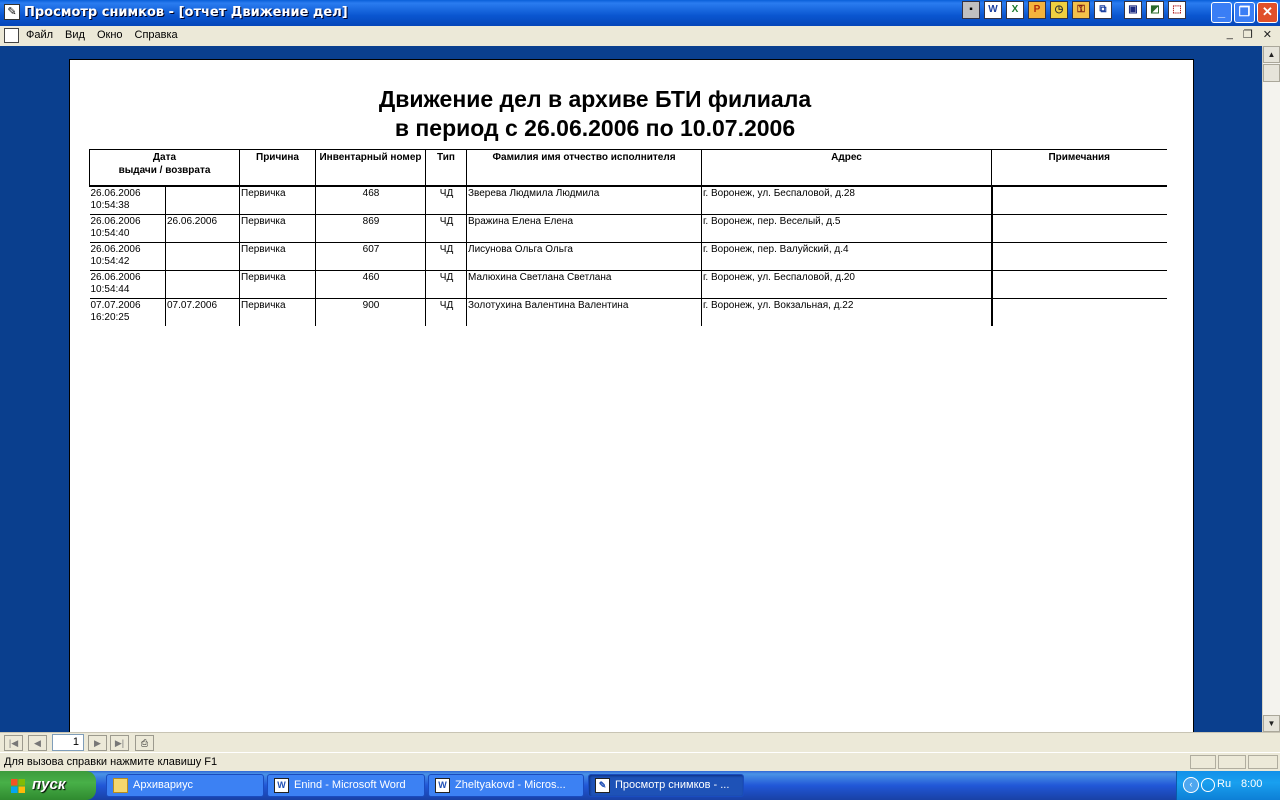 This screenshot has height=800, width=1280. What do you see at coordinates (1037, 10) in the screenshot?
I see `powerpoint-icon: P` at bounding box center [1037, 10].